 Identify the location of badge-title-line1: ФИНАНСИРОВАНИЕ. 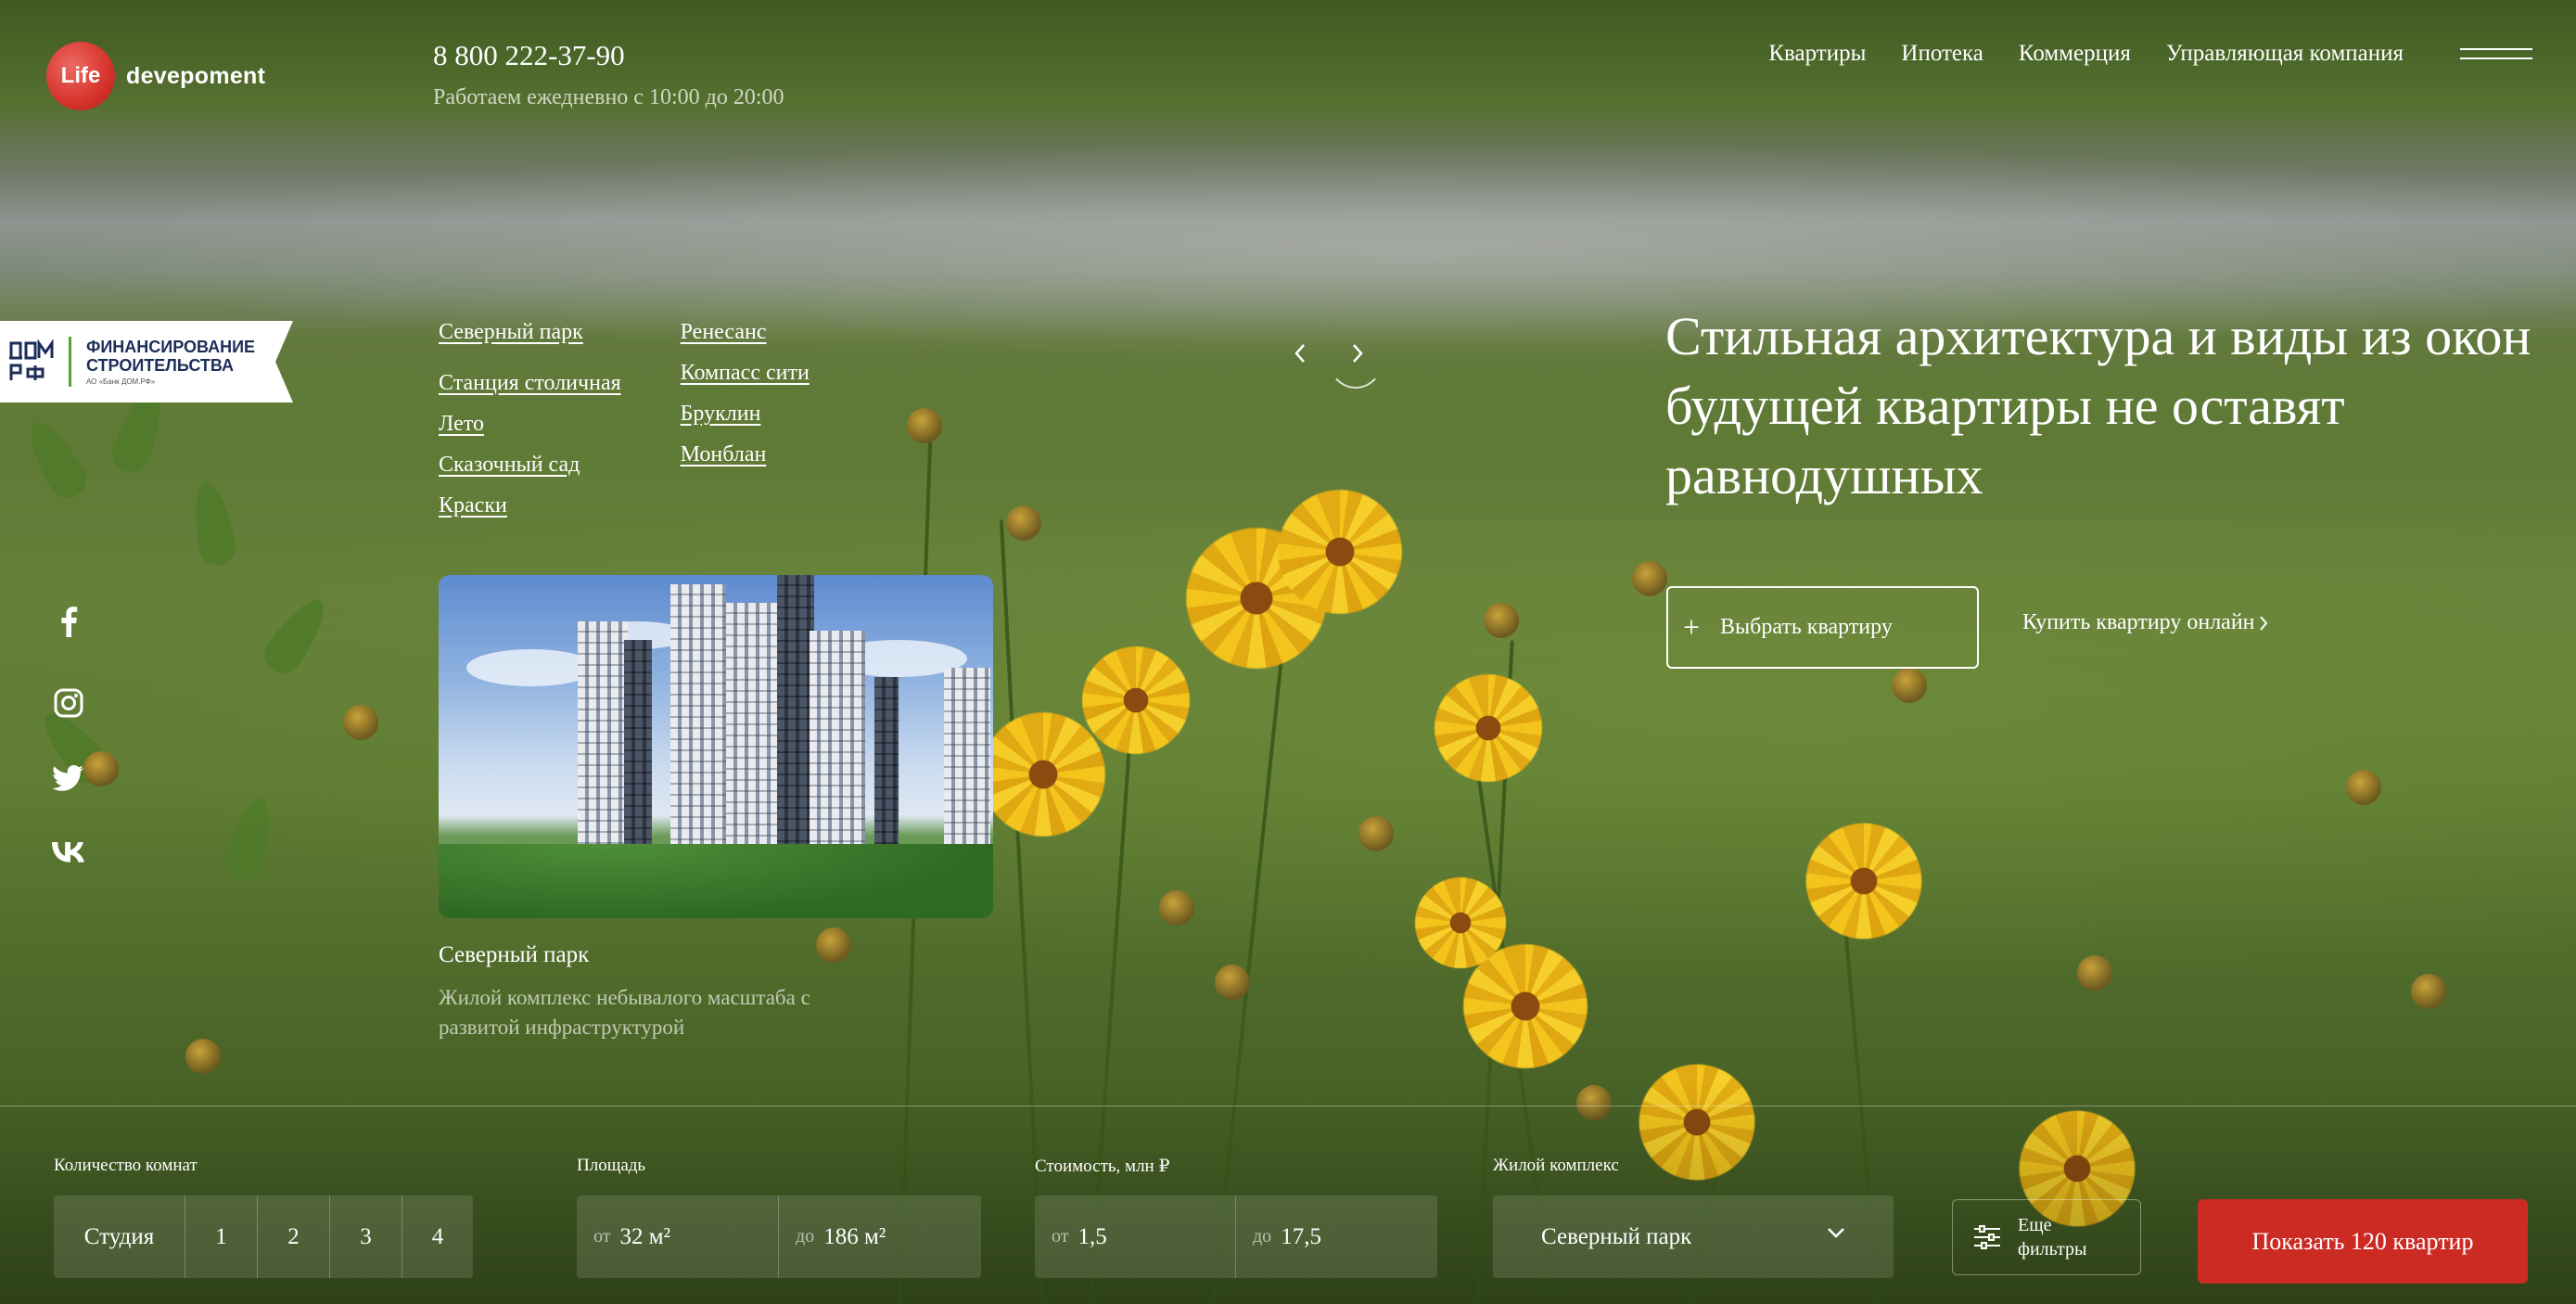
(171, 347).